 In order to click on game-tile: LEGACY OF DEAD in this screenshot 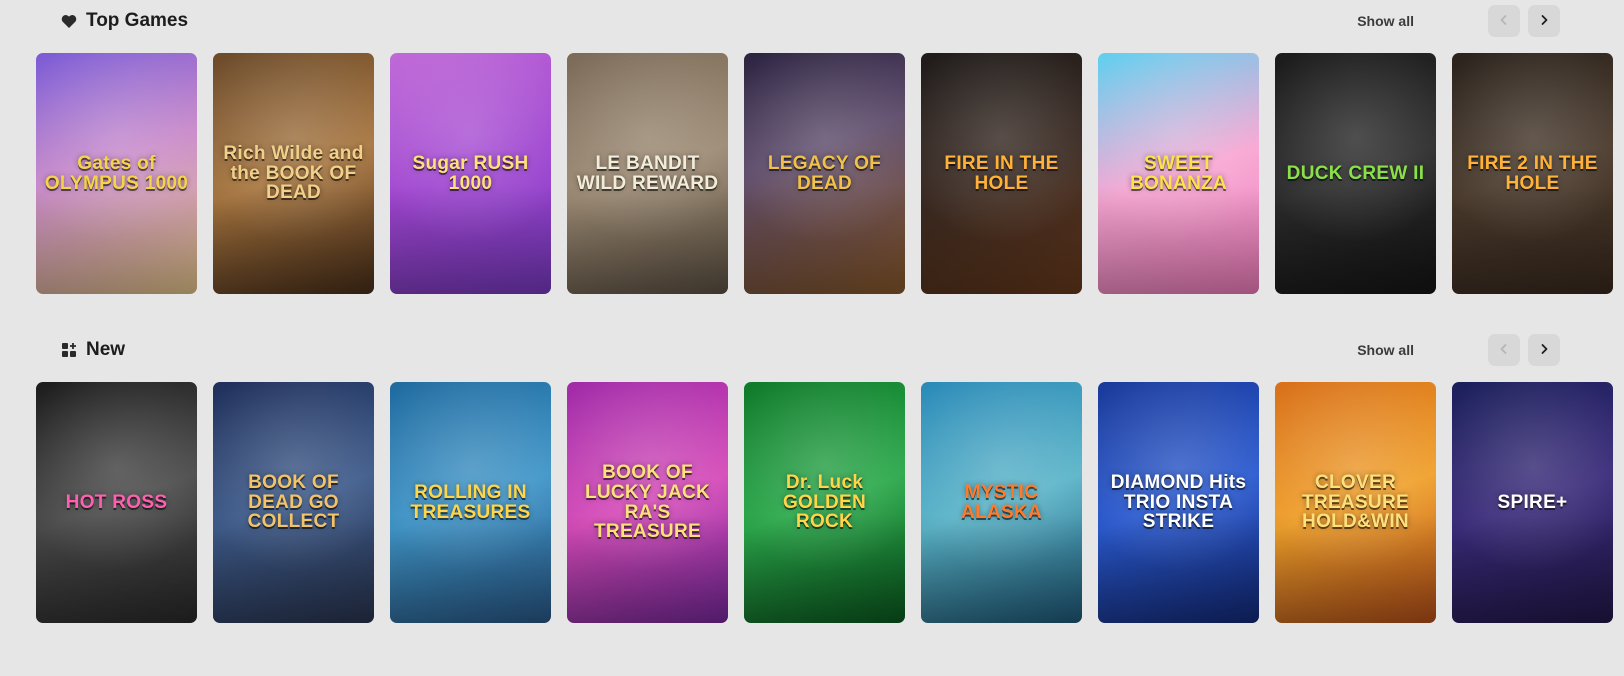, I will do `click(824, 173)`.